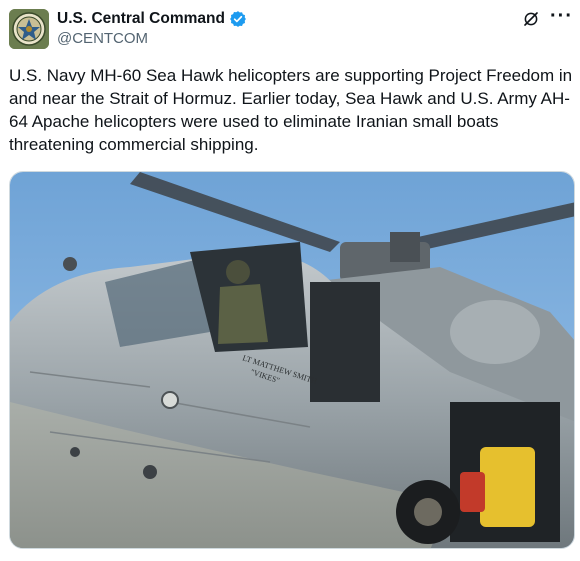 This screenshot has width=580, height=561. What do you see at coordinates (561, 17) in the screenshot?
I see `more-options-icon: ···` at bounding box center [561, 17].